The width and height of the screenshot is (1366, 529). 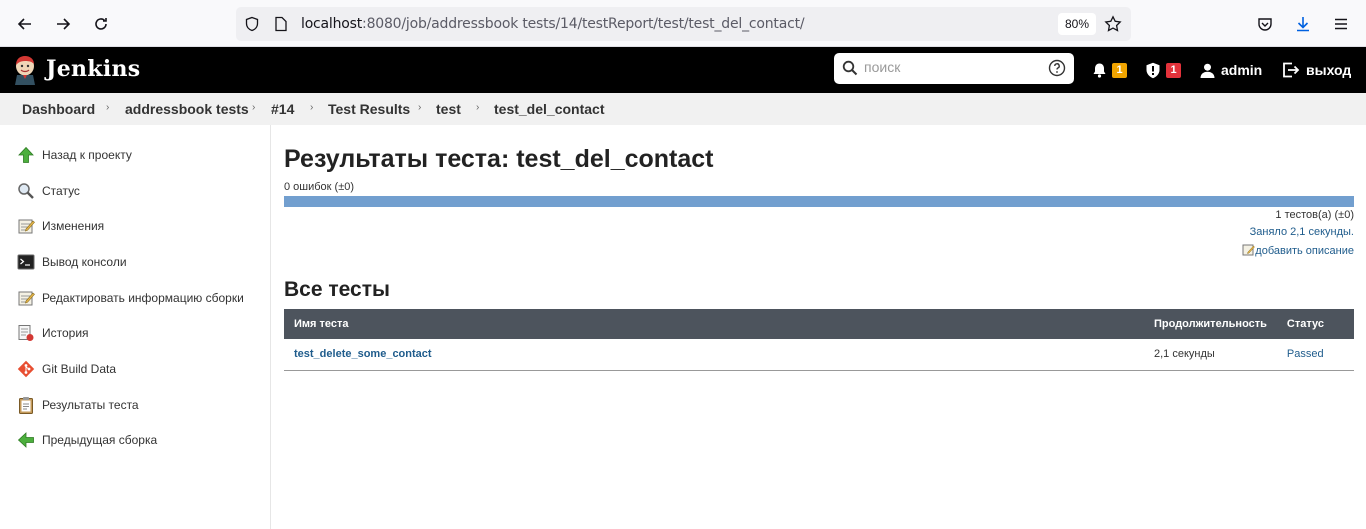 I want to click on back-button, so click(x=25, y=24).